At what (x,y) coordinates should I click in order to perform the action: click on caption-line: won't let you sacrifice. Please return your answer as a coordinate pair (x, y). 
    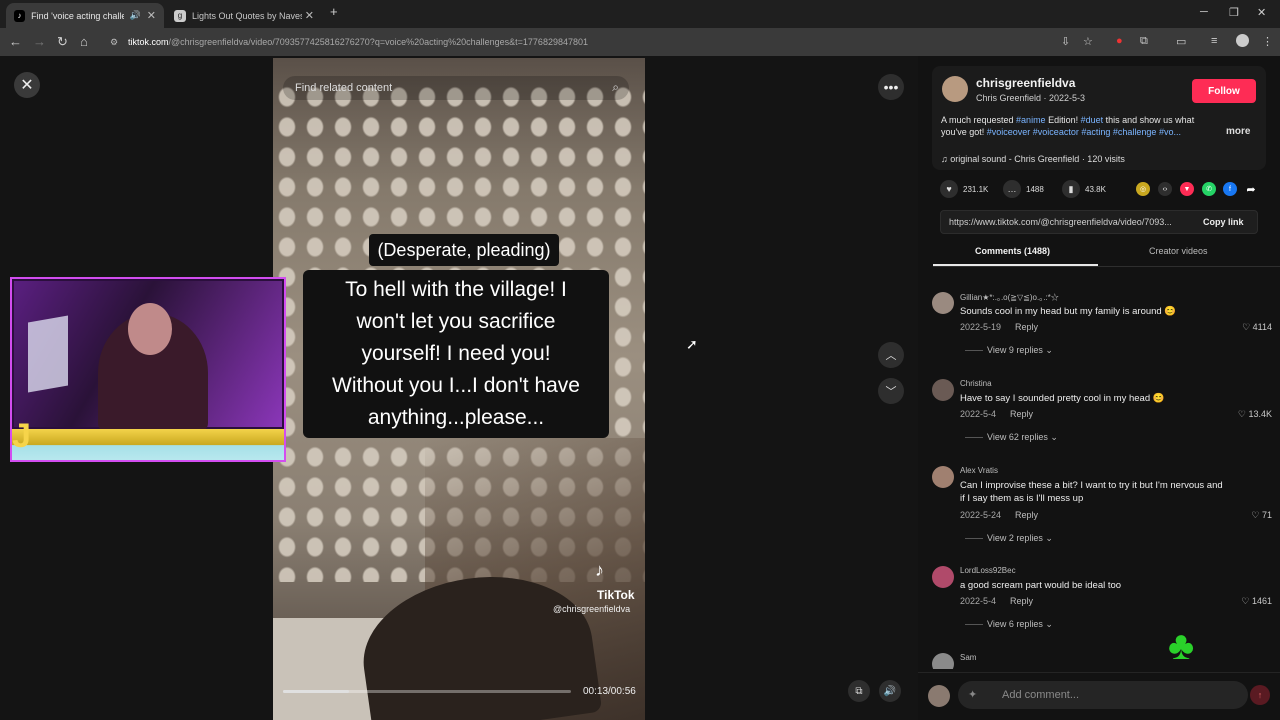
    Looking at the image, I should click on (456, 321).